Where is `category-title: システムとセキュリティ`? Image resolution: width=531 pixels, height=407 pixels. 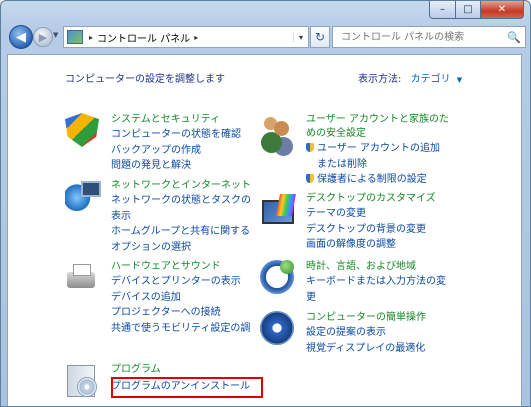
category-title: システムとセキュリティ is located at coordinates (165, 120).